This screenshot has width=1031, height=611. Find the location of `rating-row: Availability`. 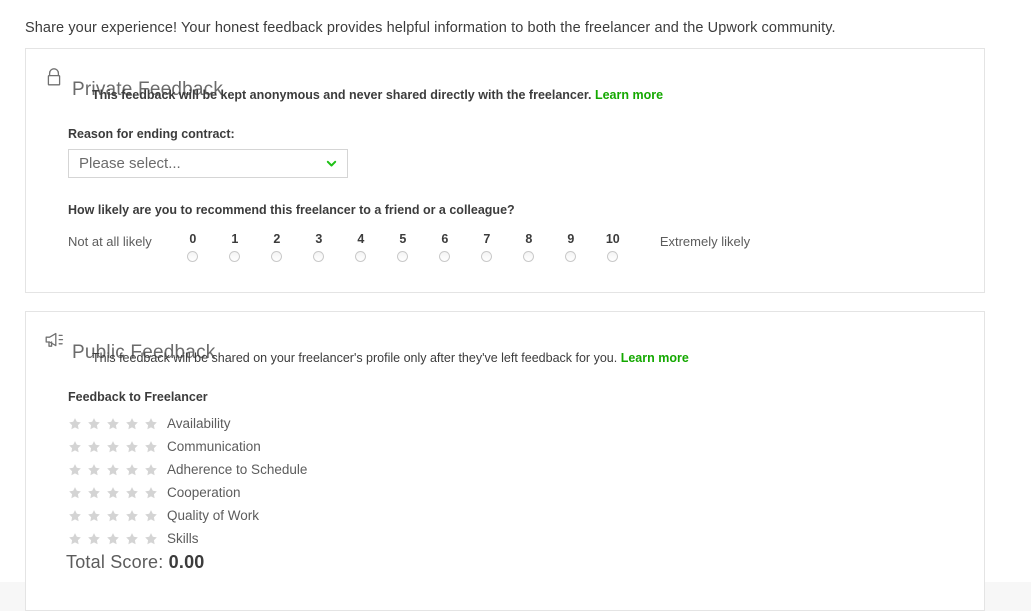

rating-row: Availability is located at coordinates (187, 423).